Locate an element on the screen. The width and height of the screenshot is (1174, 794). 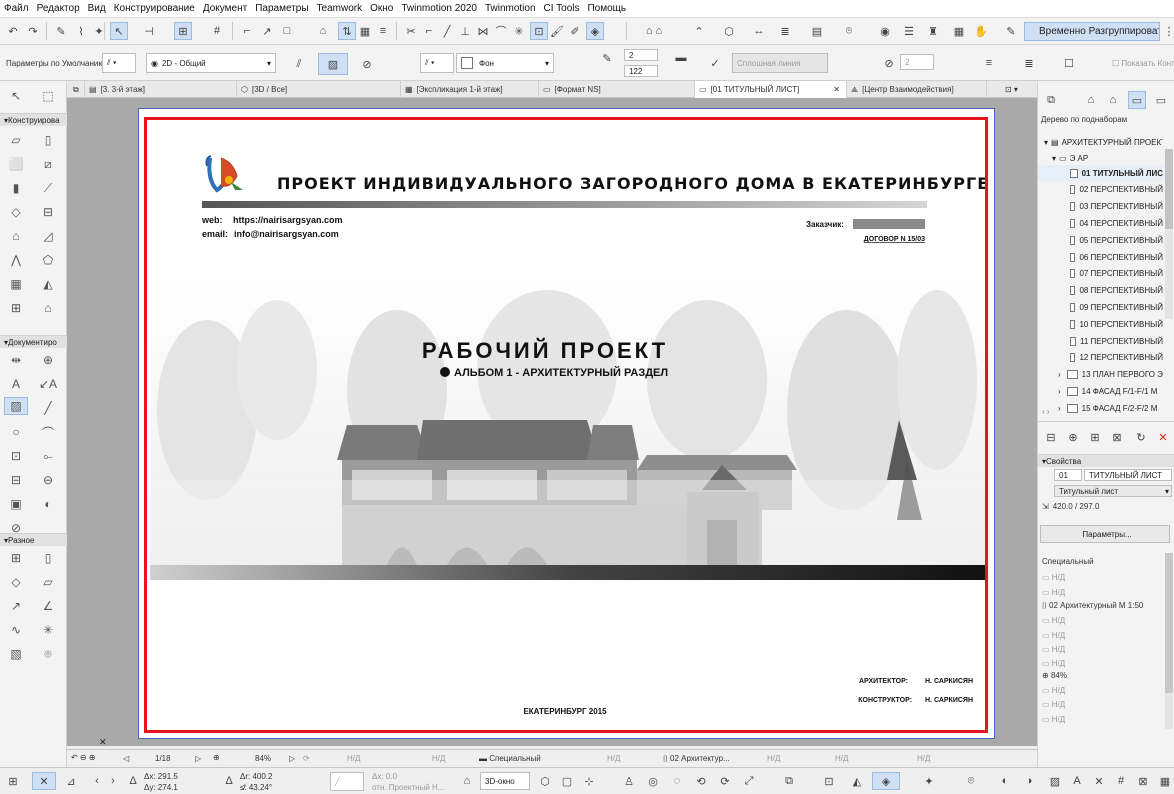
eyedropper-icon: ✎ is located at coordinates (61, 31).